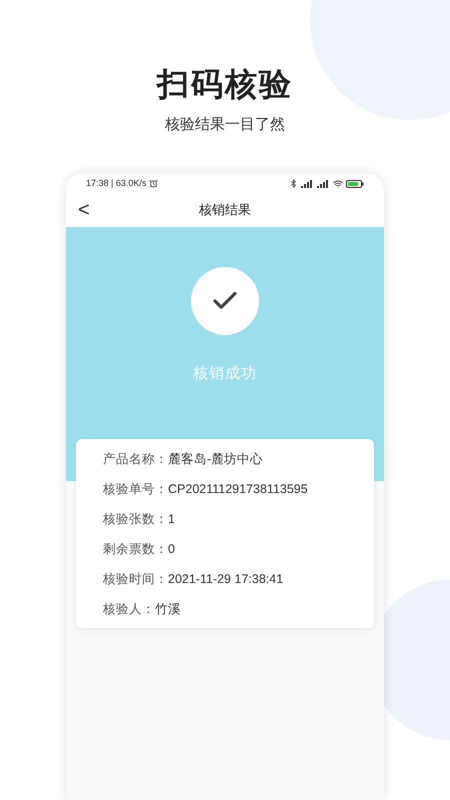  What do you see at coordinates (225, 84) in the screenshot?
I see `headline: 扫码核验` at bounding box center [225, 84].